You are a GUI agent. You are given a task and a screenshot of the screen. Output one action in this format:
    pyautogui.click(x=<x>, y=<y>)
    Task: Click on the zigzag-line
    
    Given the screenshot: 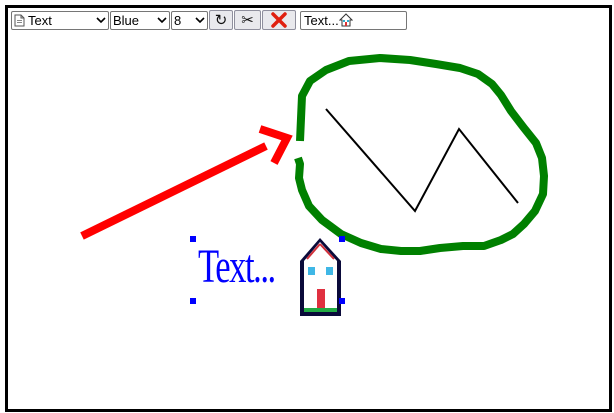 What is the action you would take?
    pyautogui.click(x=422, y=160)
    